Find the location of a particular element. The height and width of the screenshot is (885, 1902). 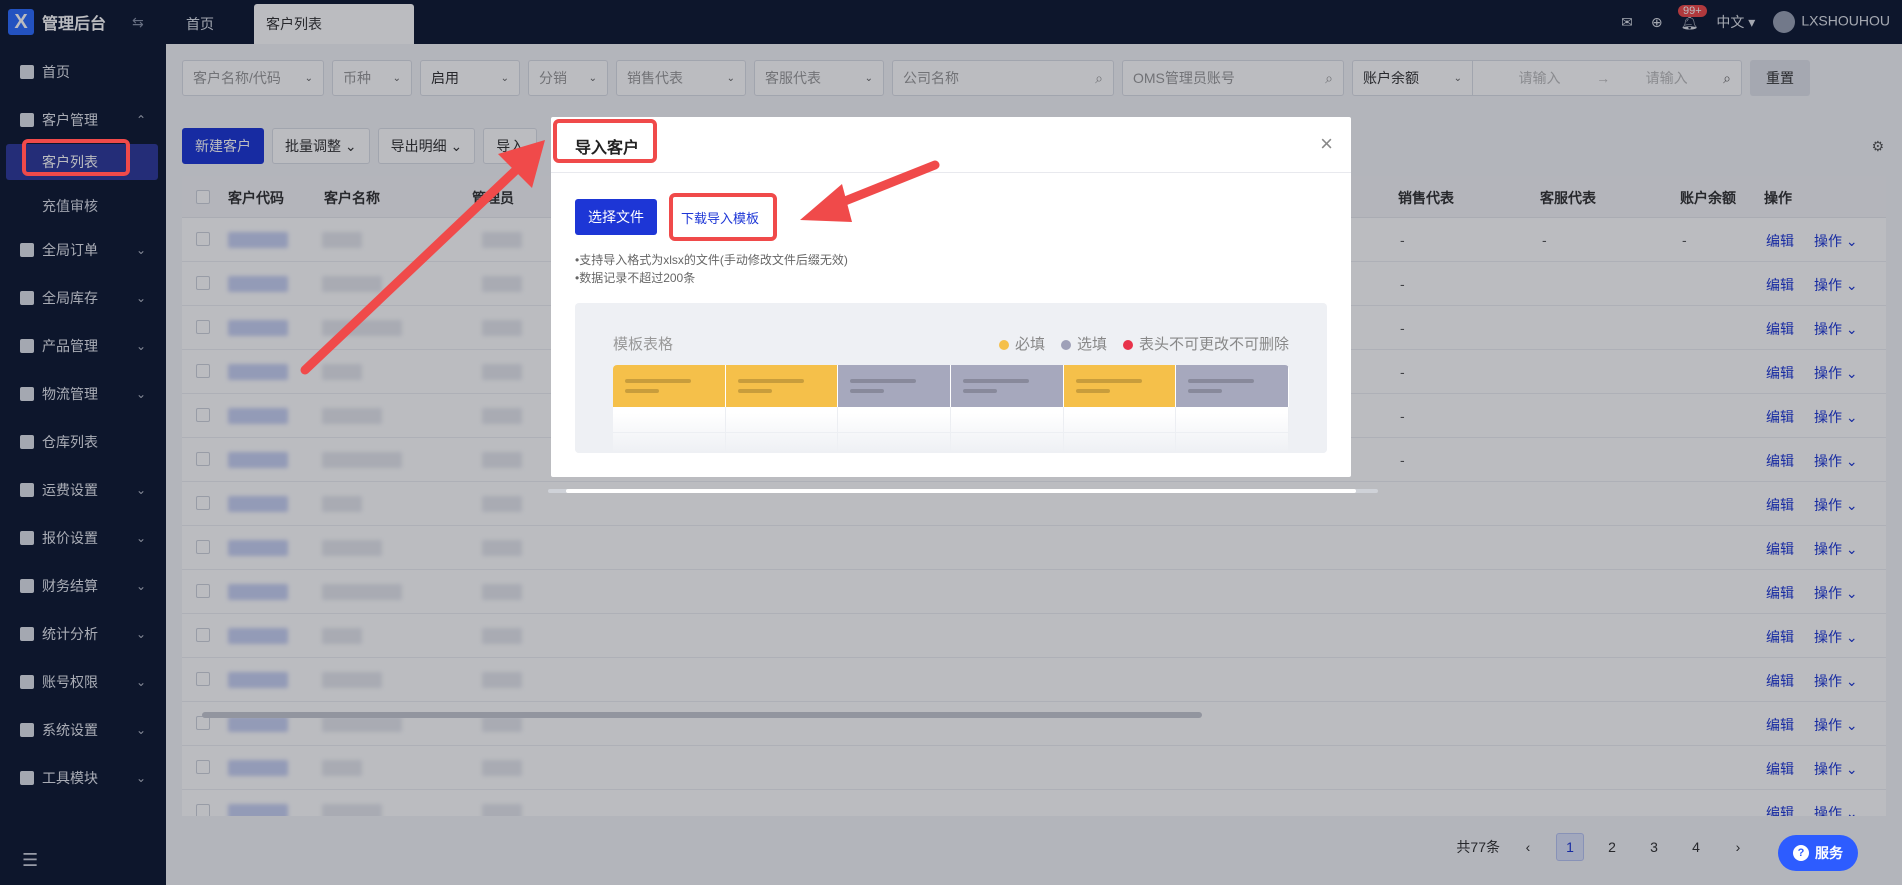

legend-locked-label: 表头不可更改不可删除 is located at coordinates (1213, 344).